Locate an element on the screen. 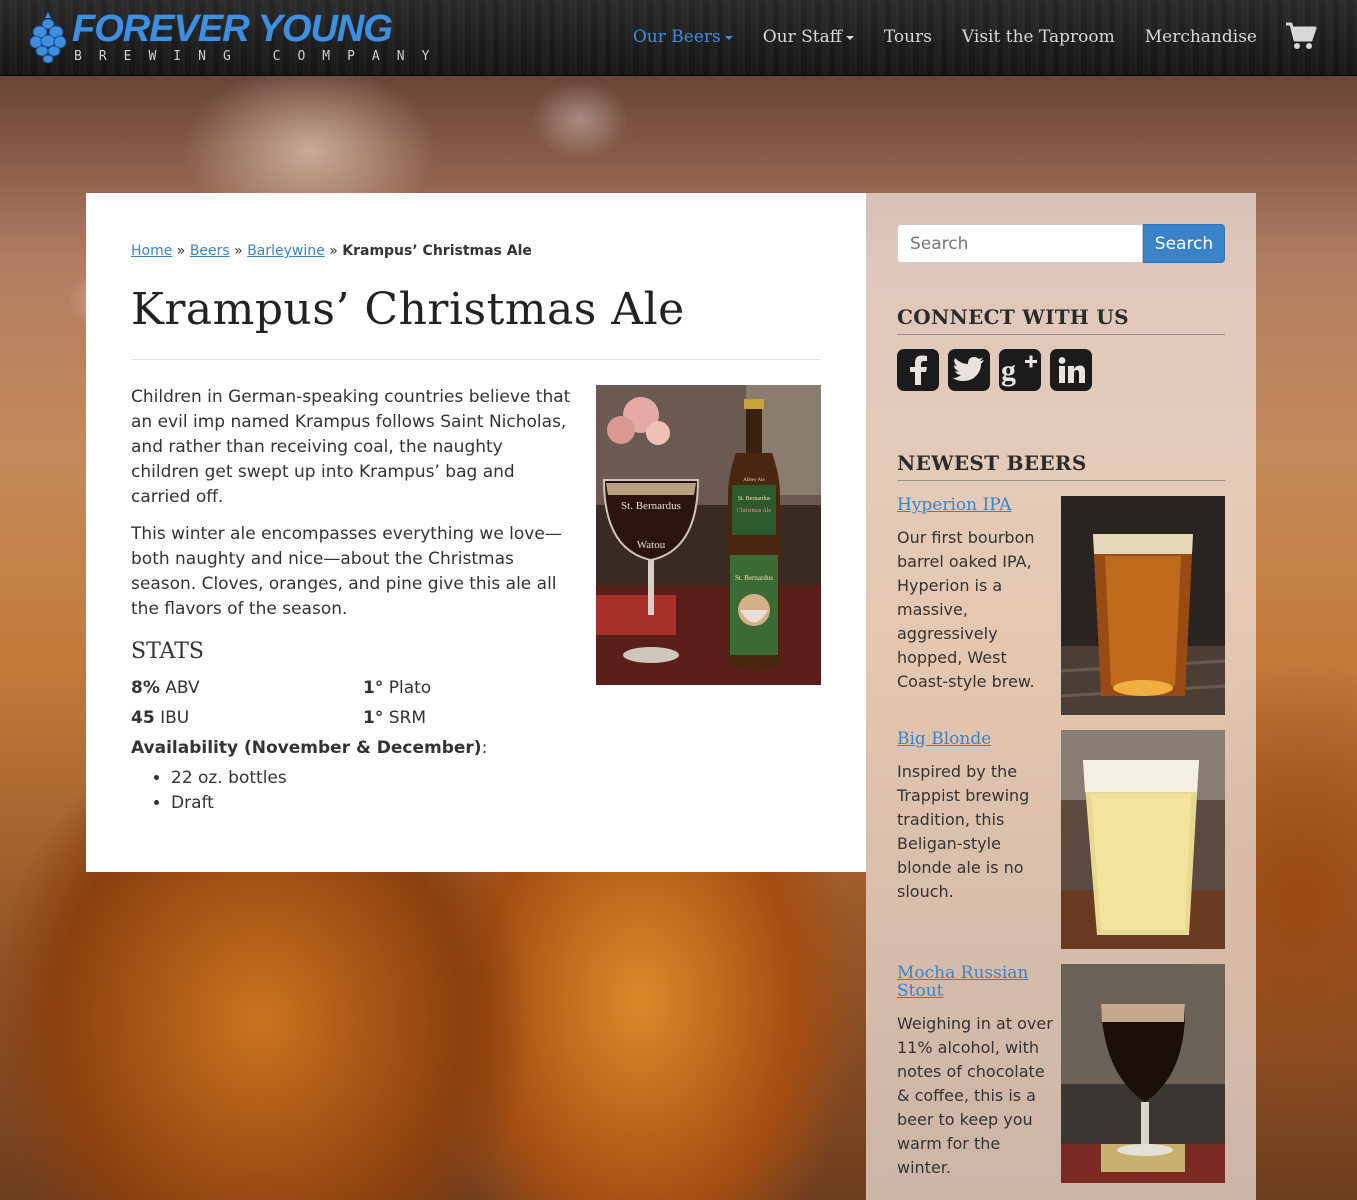 The width and height of the screenshot is (1357, 1200). shopping-cart-icon is located at coordinates (1301, 36).